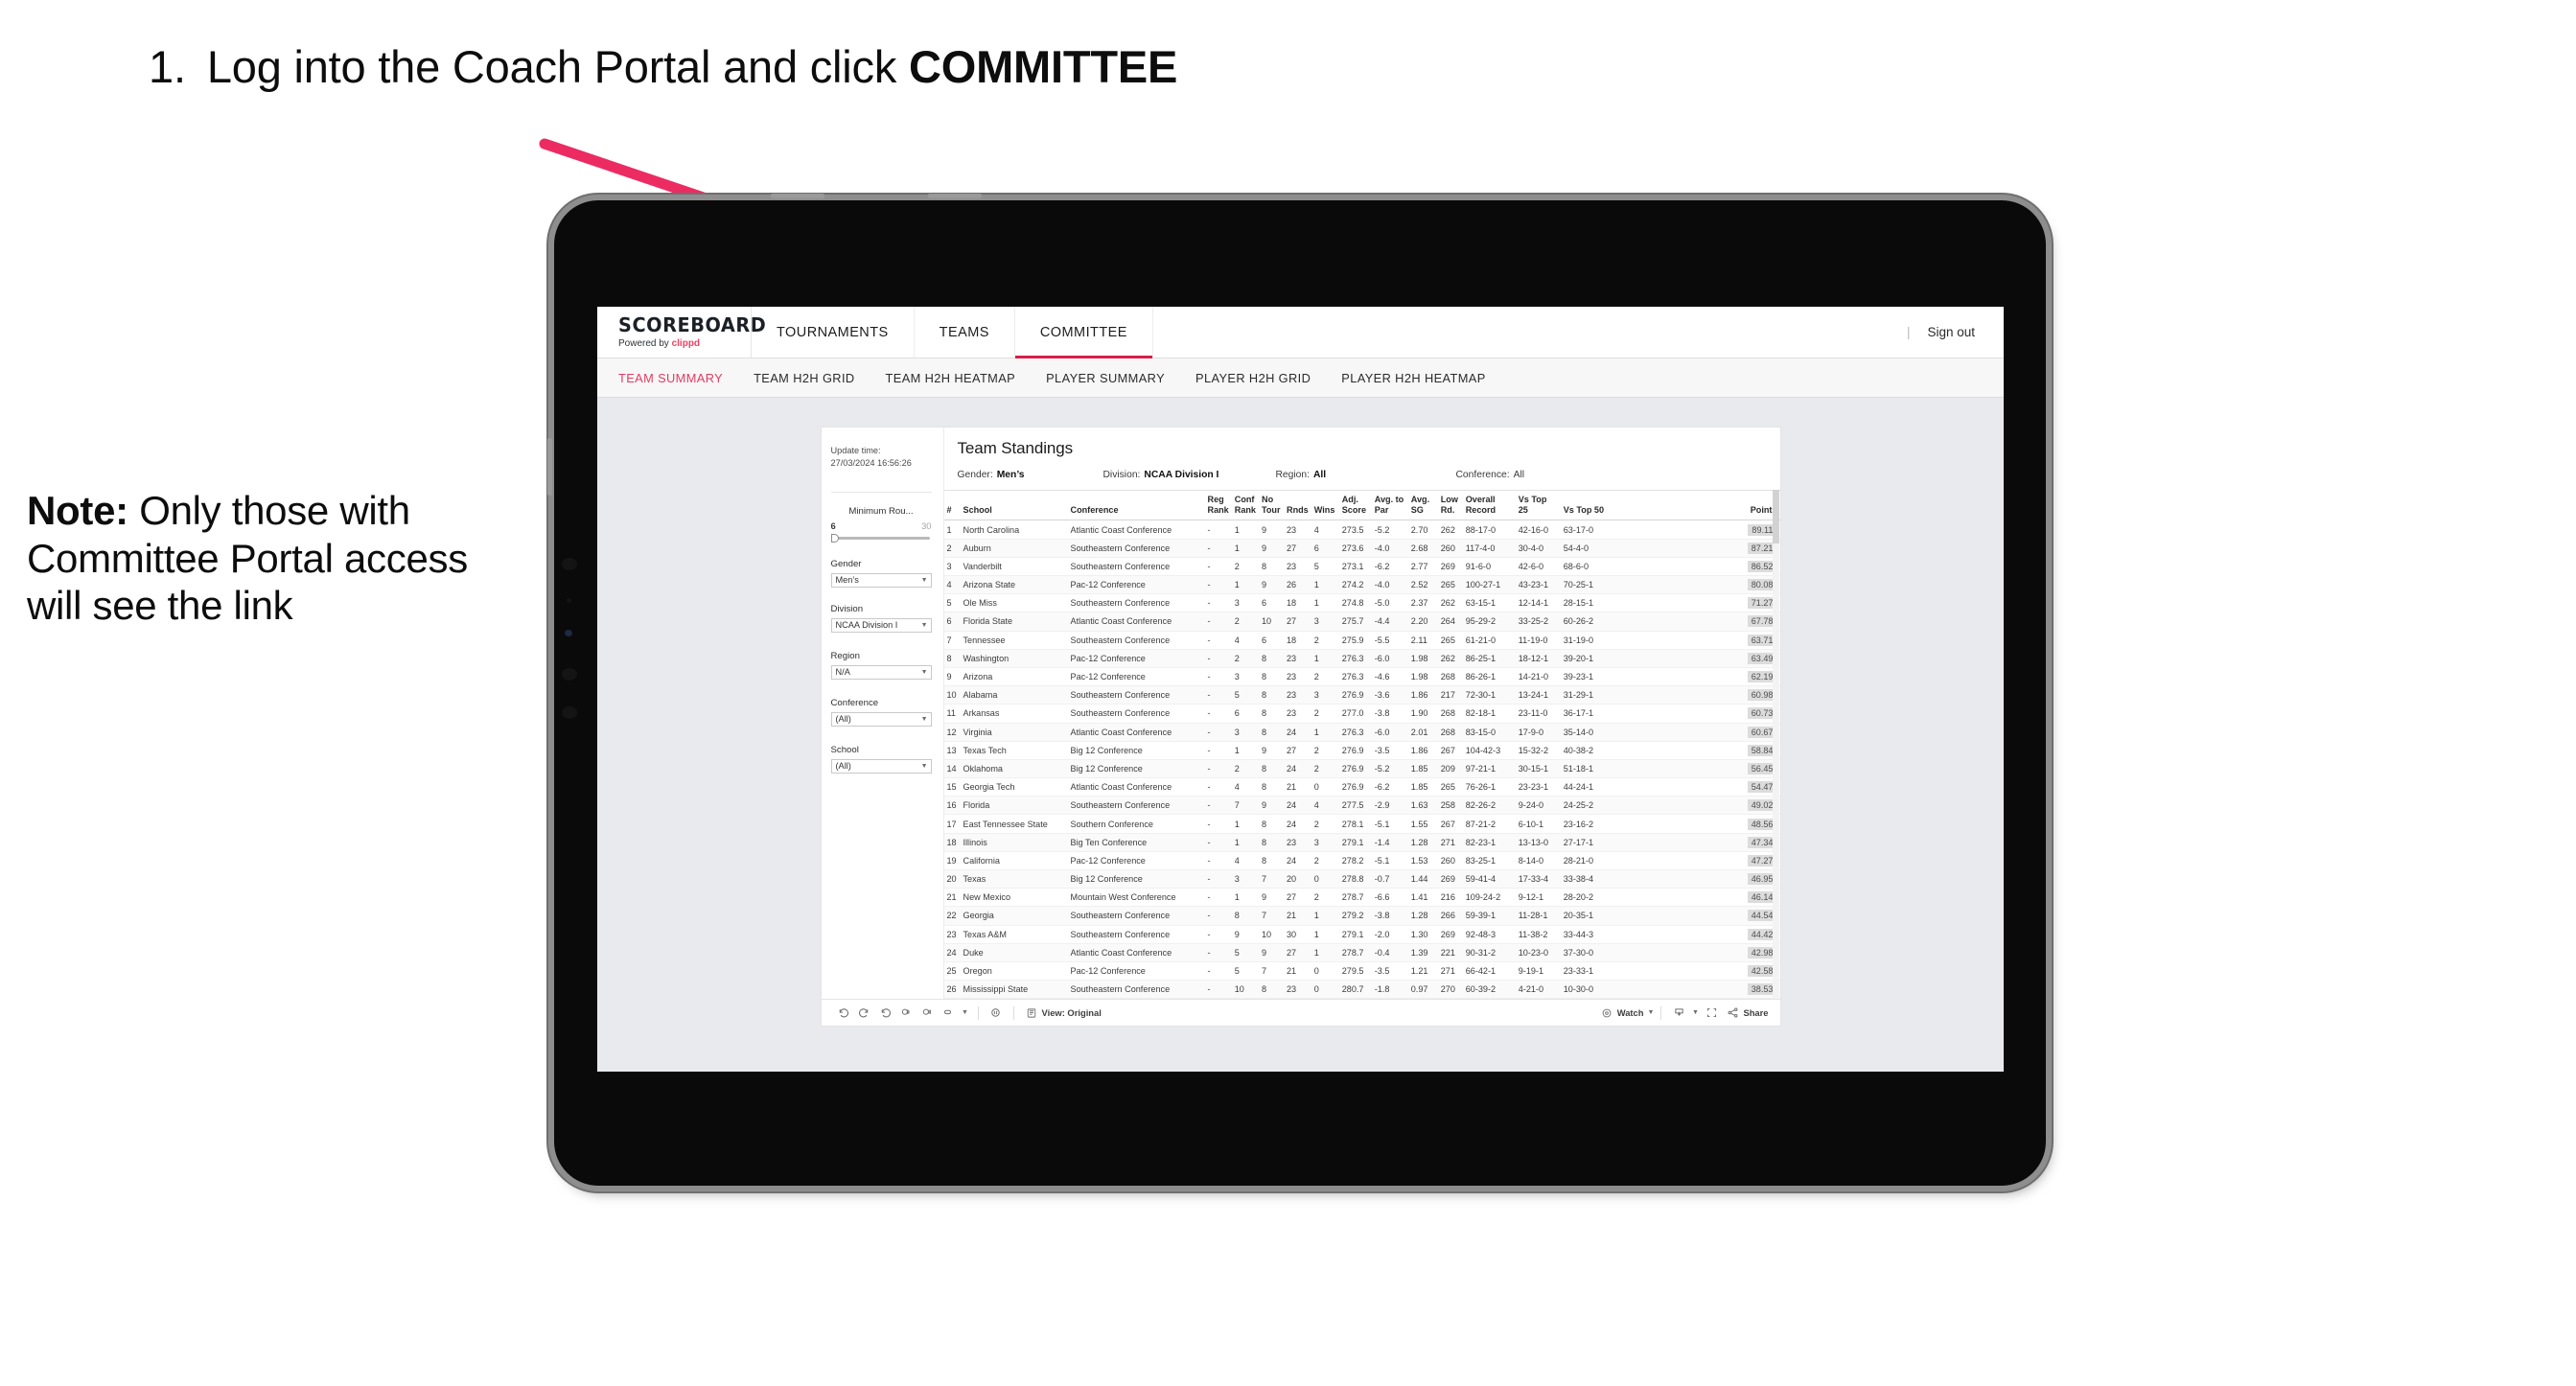 This screenshot has height=1386, width=2576. I want to click on table-cell: 275.7, so click(1355, 622).